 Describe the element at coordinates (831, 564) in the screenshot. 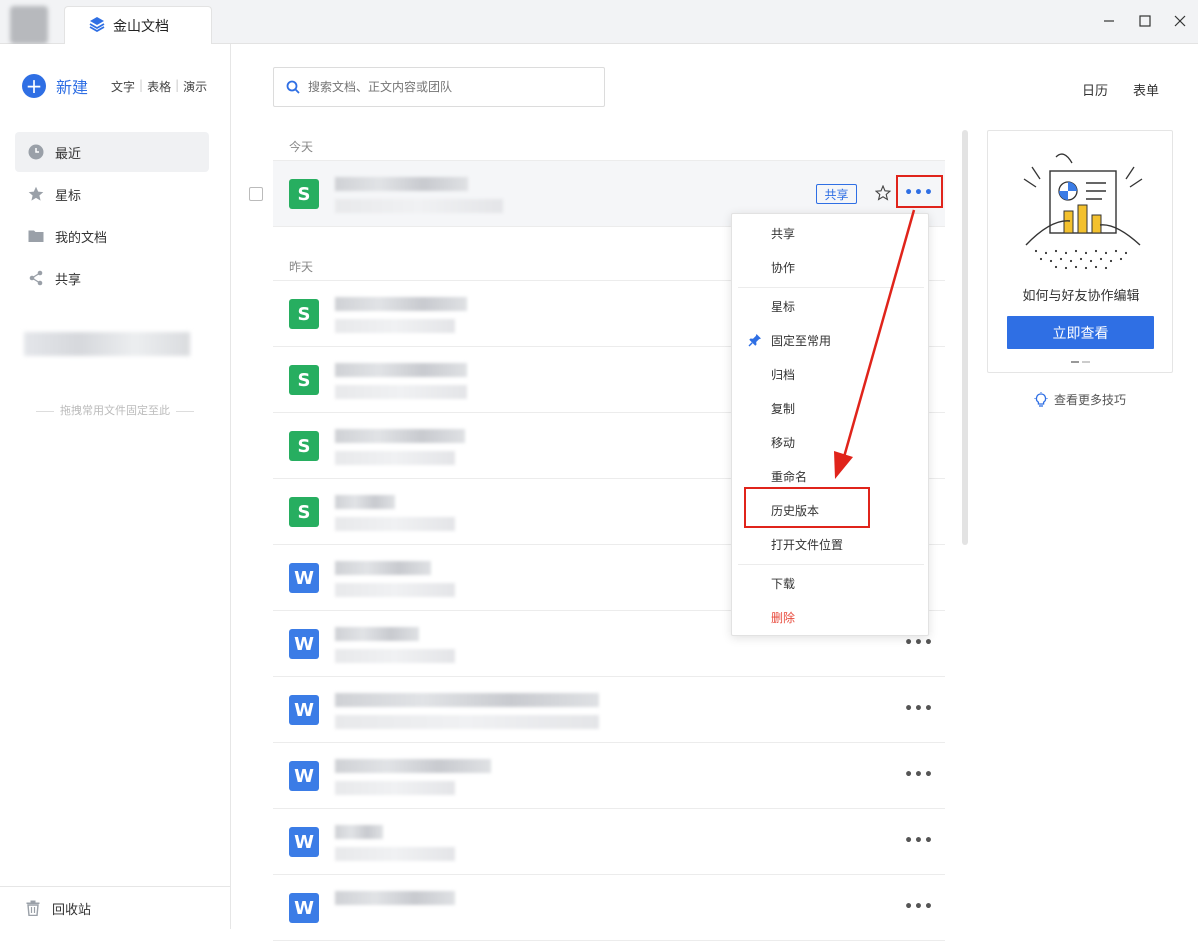

I see `menu-divider` at that location.